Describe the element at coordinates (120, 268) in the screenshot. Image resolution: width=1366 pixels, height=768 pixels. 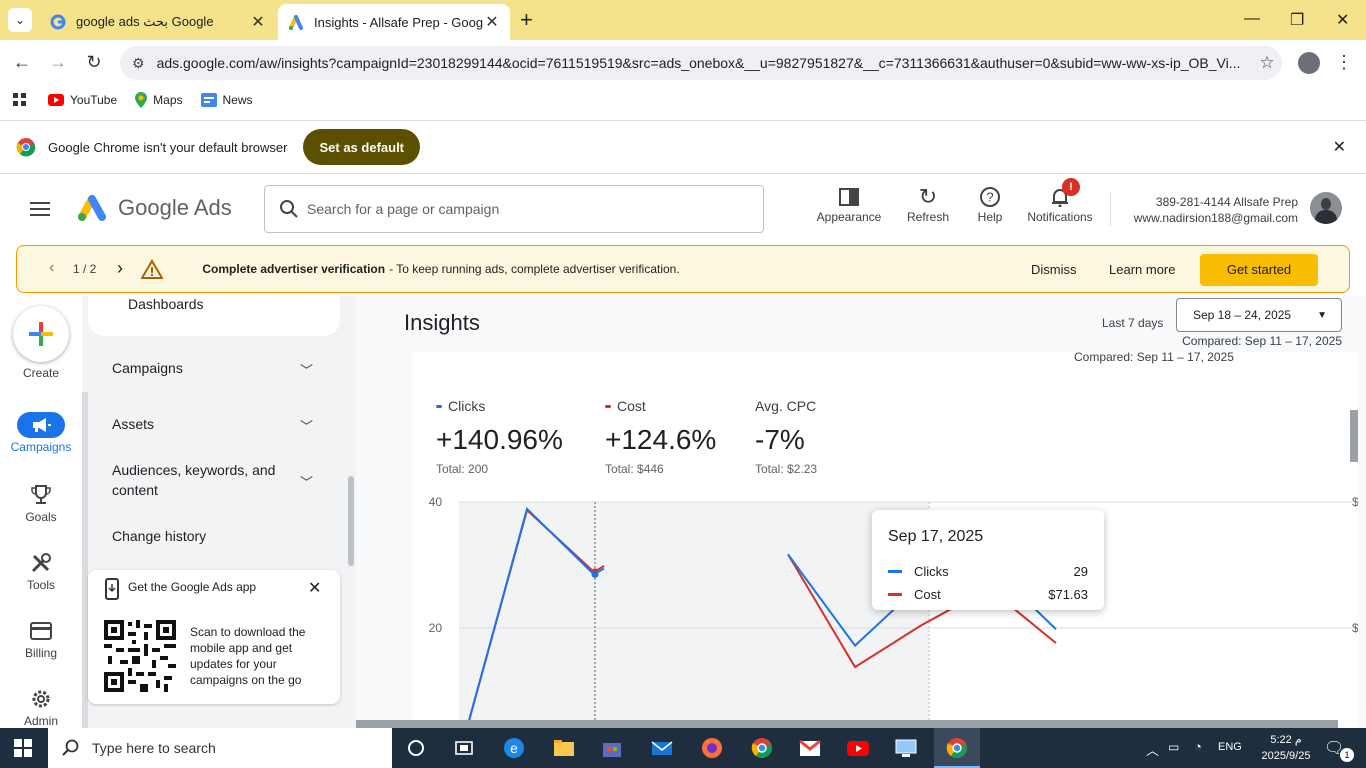
I see `chevron-right-icon: ›` at that location.